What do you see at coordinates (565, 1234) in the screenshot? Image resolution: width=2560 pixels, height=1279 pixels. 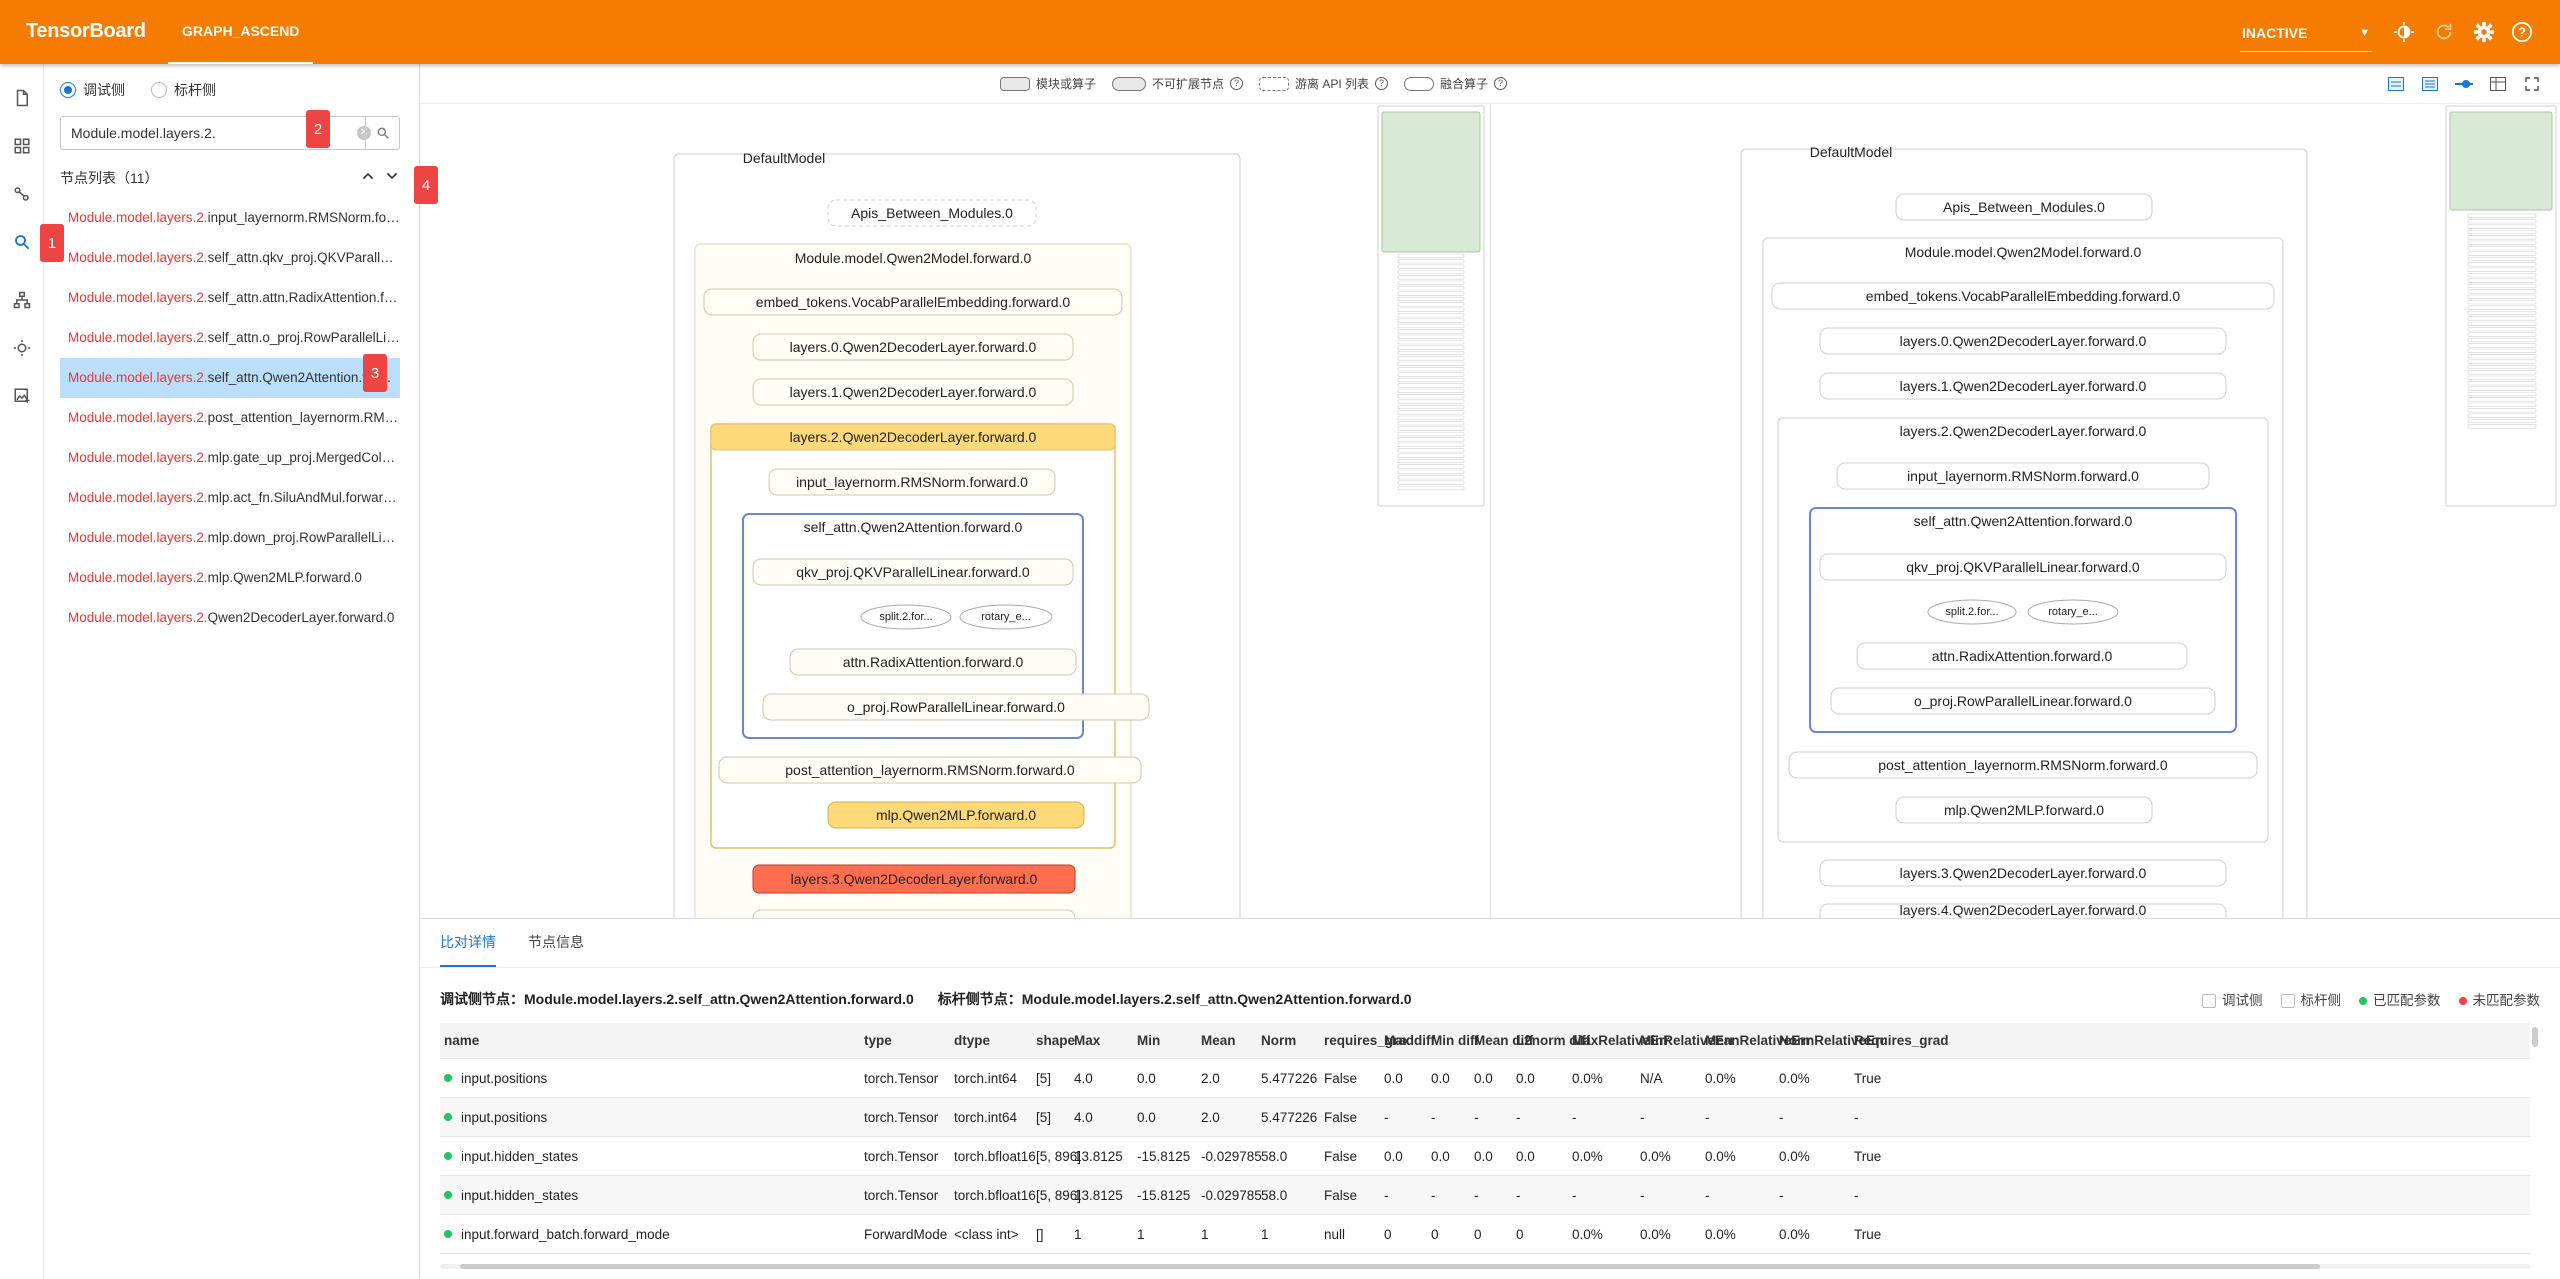 I see `param-name: input.forward_batch.forward_mode` at bounding box center [565, 1234].